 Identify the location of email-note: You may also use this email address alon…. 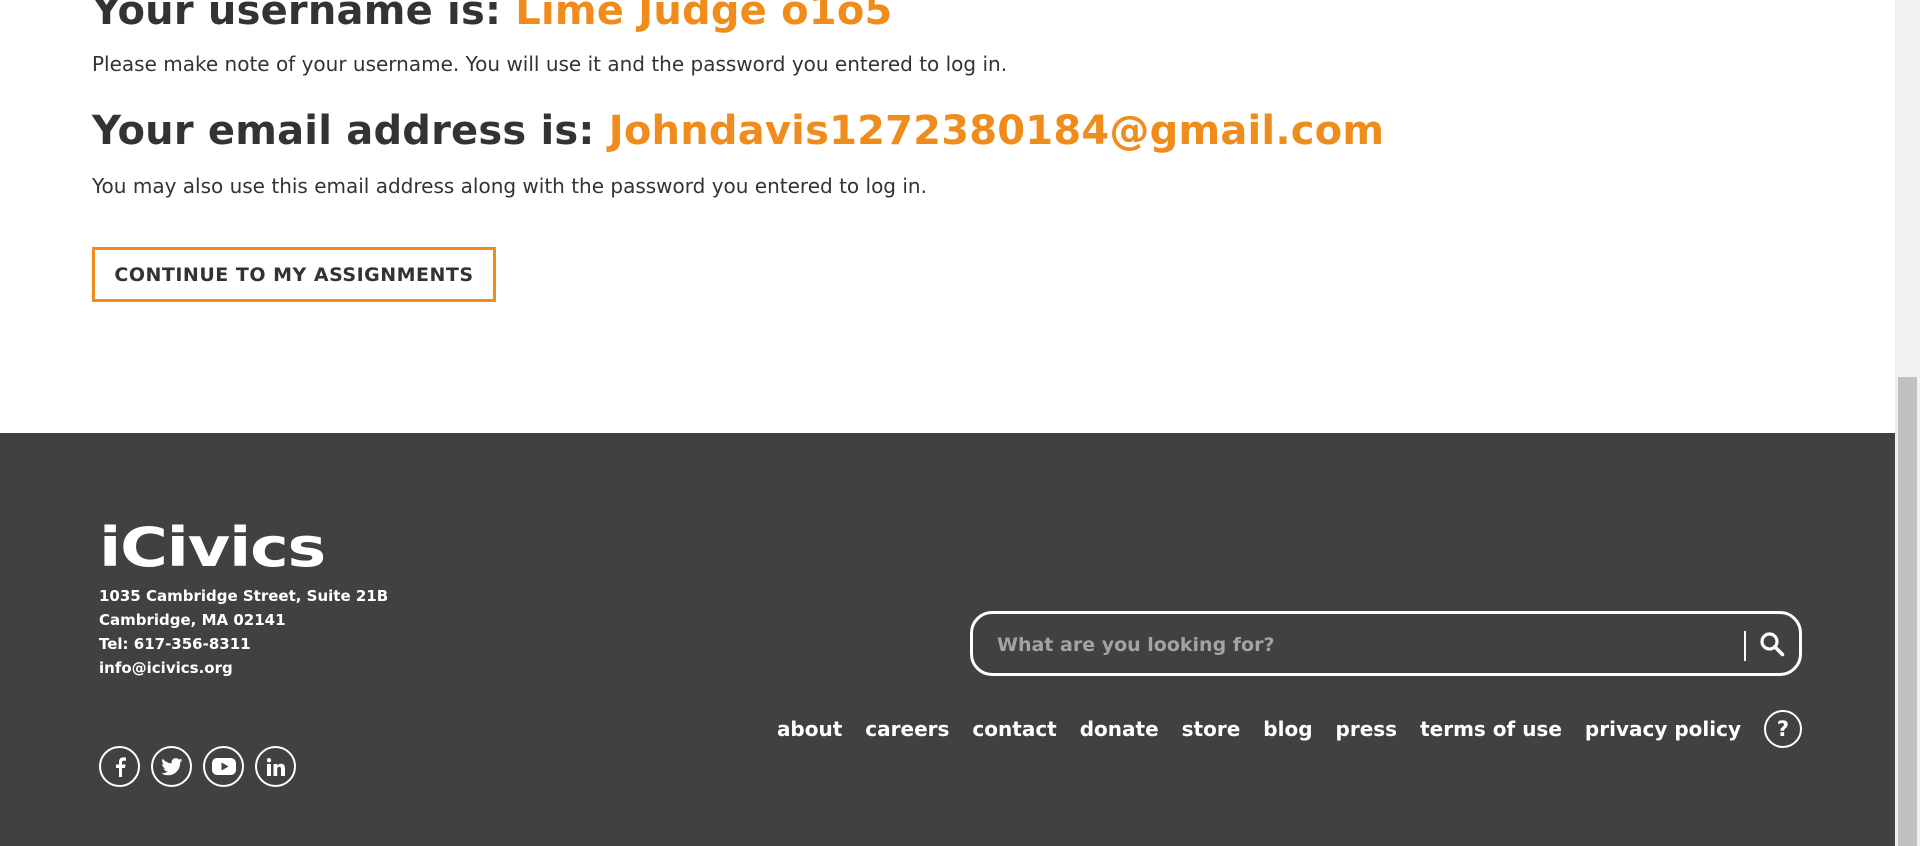
(509, 186).